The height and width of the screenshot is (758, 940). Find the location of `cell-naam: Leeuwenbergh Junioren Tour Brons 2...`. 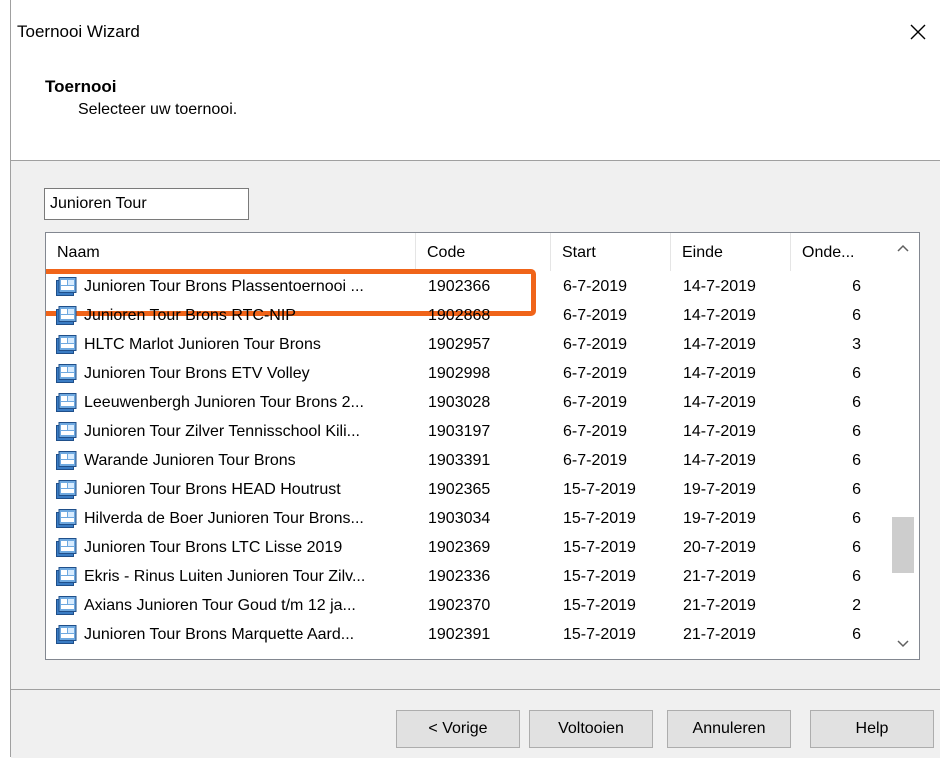

cell-naam: Leeuwenbergh Junioren Tour Brons 2... is located at coordinates (224, 402).